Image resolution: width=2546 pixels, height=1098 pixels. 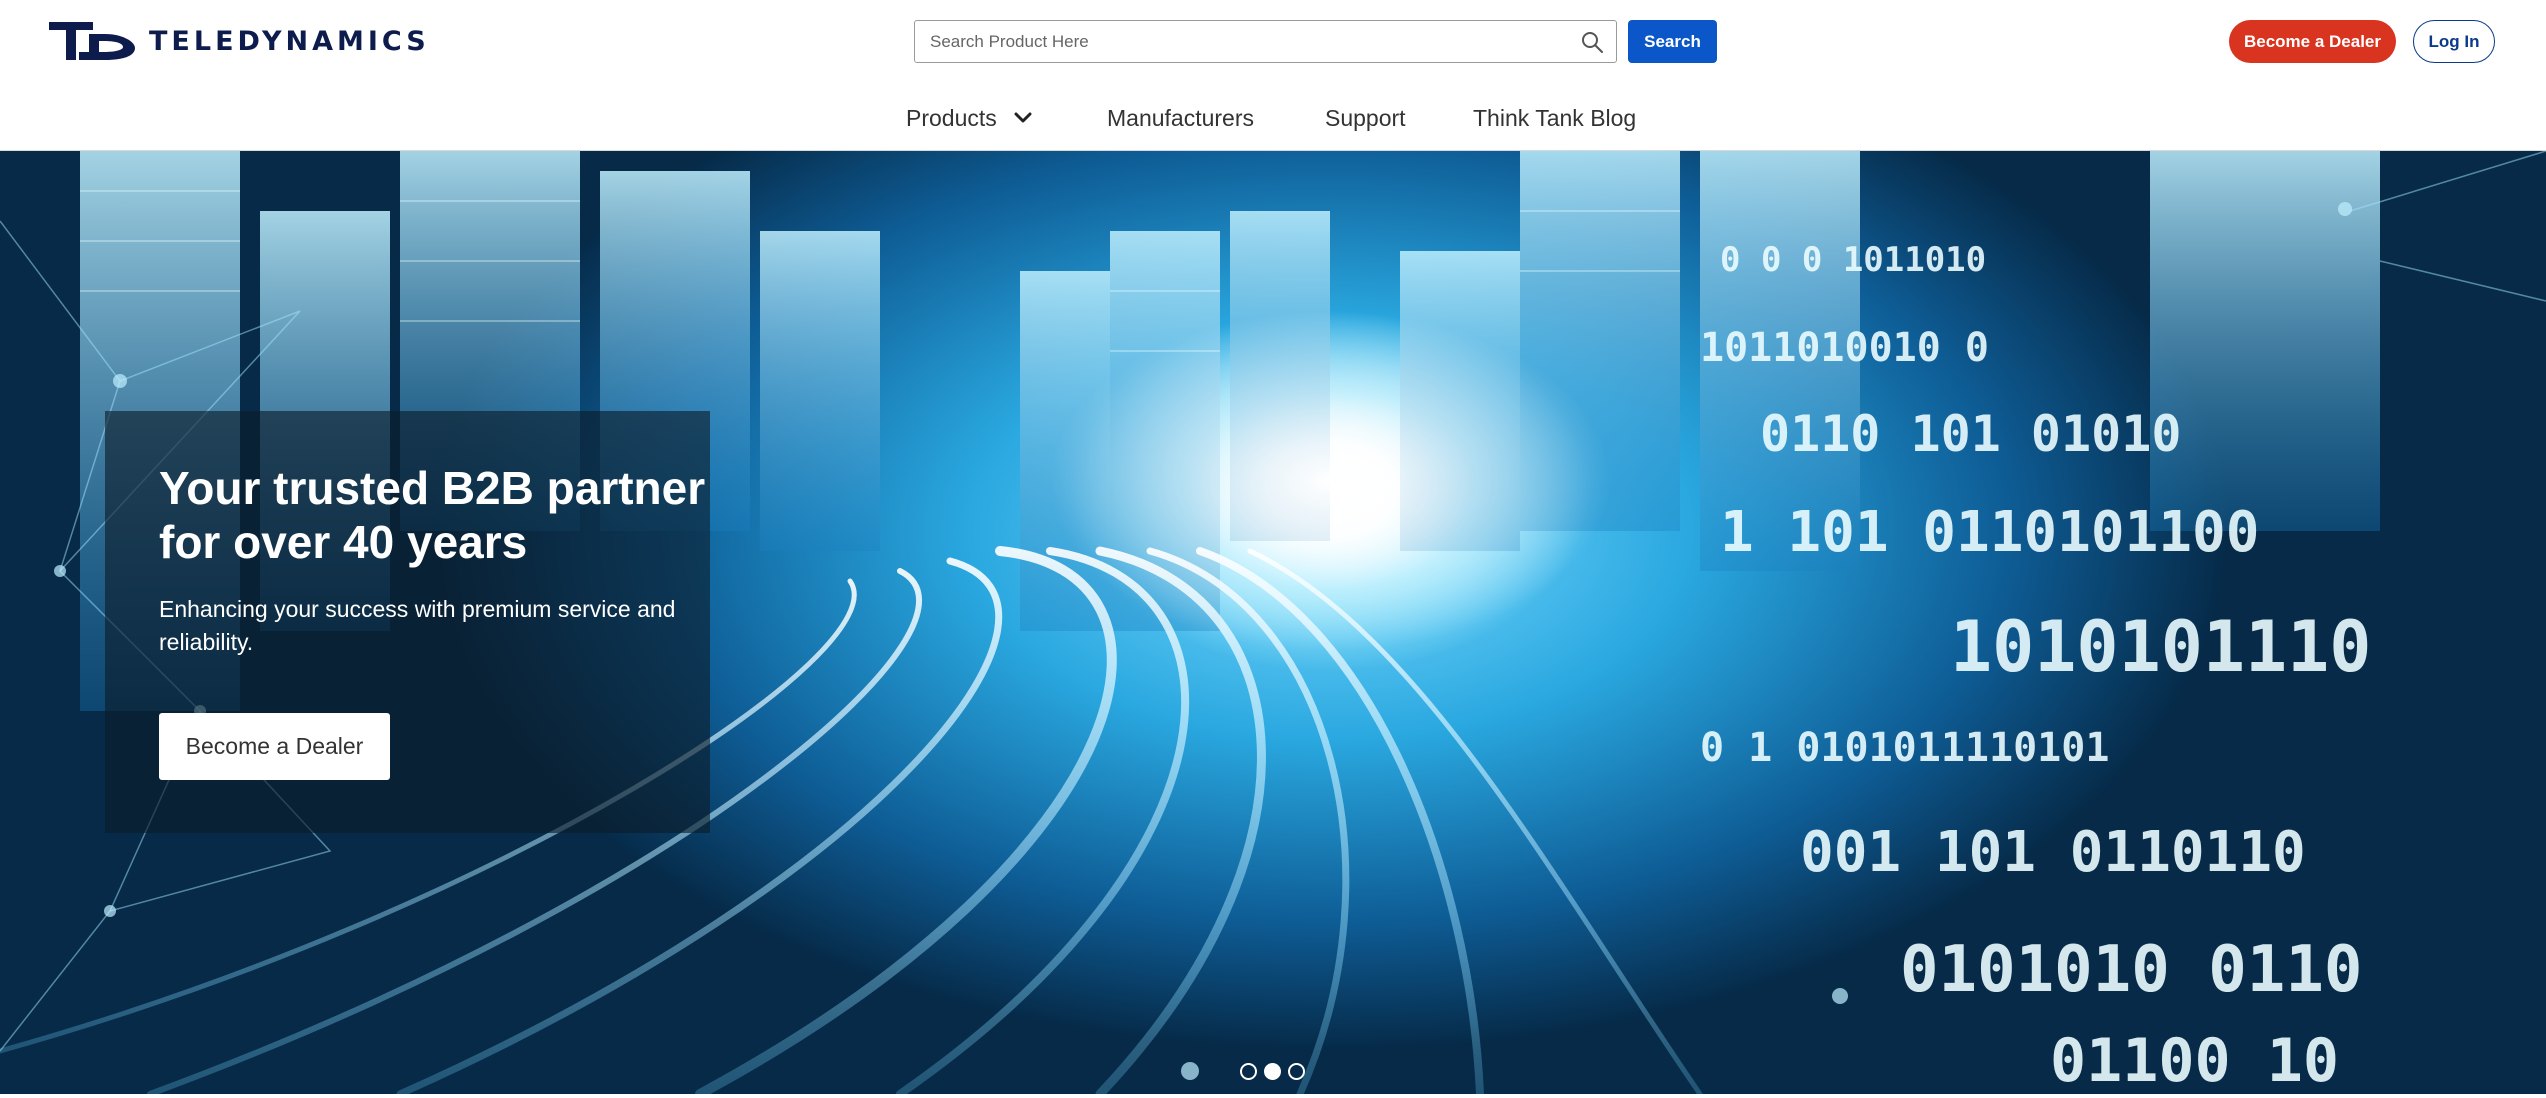 I want to click on carousel-dot-active, so click(x=1272, y=1071).